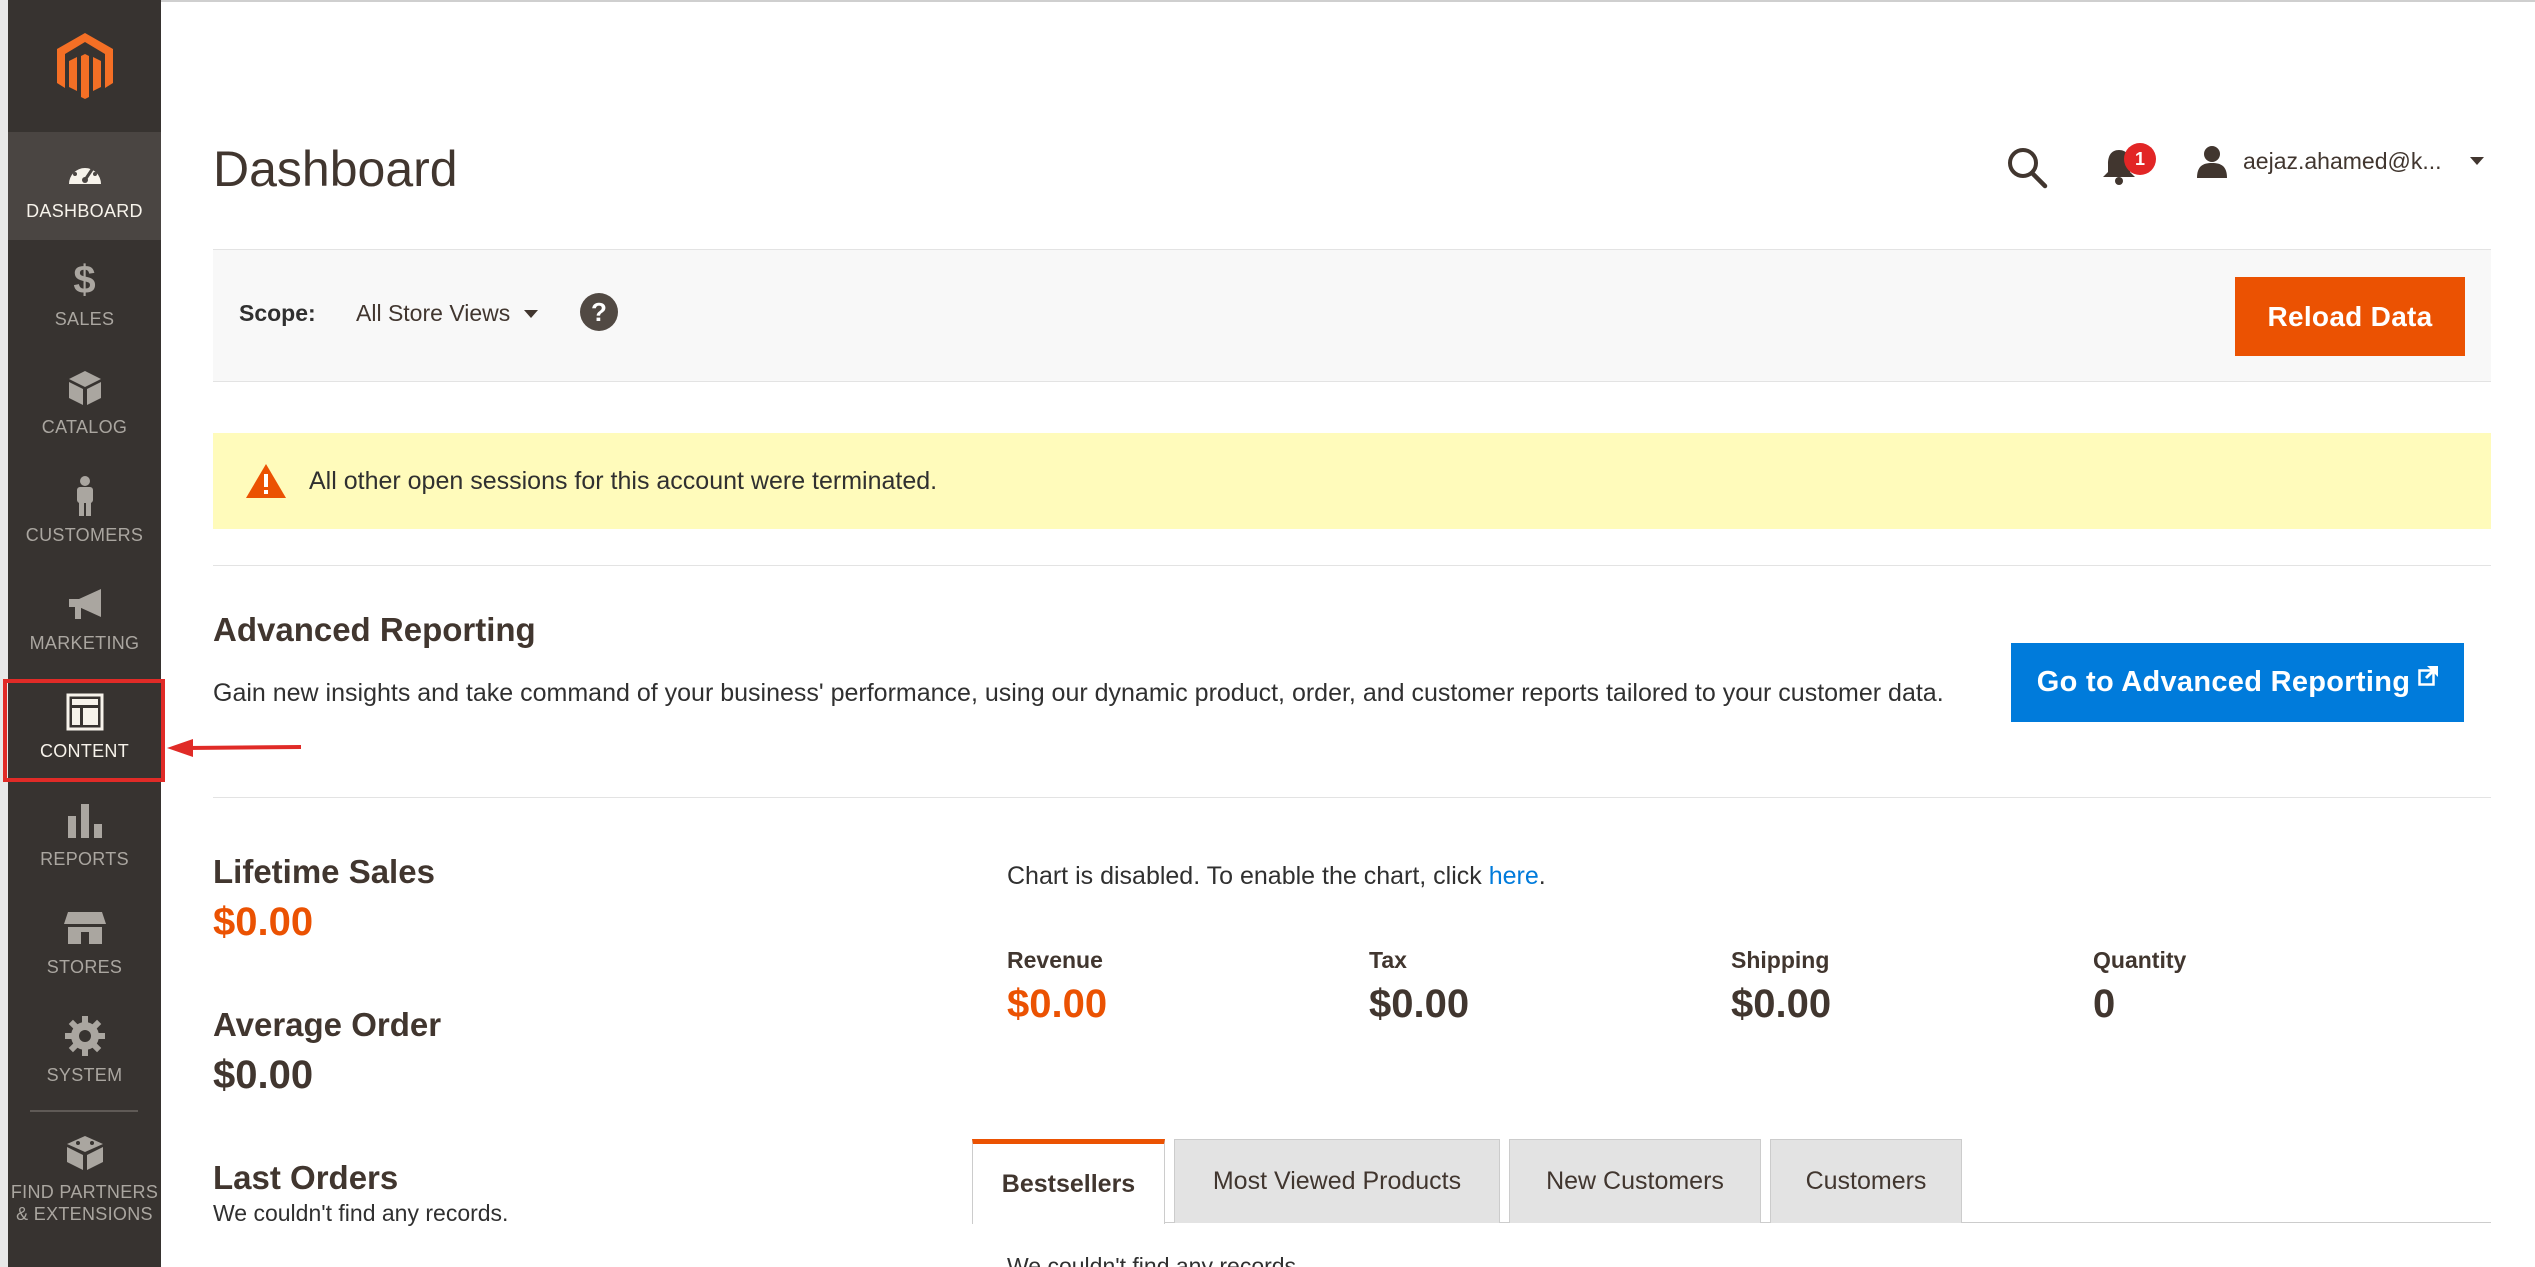 The image size is (2535, 1267). What do you see at coordinates (1068, 1181) in the screenshot?
I see `tab-bestsellers: Bestsellers` at bounding box center [1068, 1181].